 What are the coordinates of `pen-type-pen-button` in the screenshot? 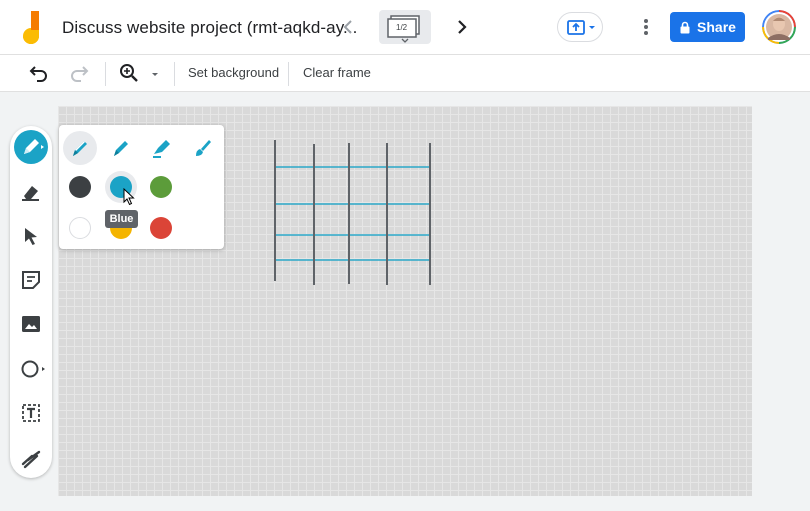 It's located at (121, 148).